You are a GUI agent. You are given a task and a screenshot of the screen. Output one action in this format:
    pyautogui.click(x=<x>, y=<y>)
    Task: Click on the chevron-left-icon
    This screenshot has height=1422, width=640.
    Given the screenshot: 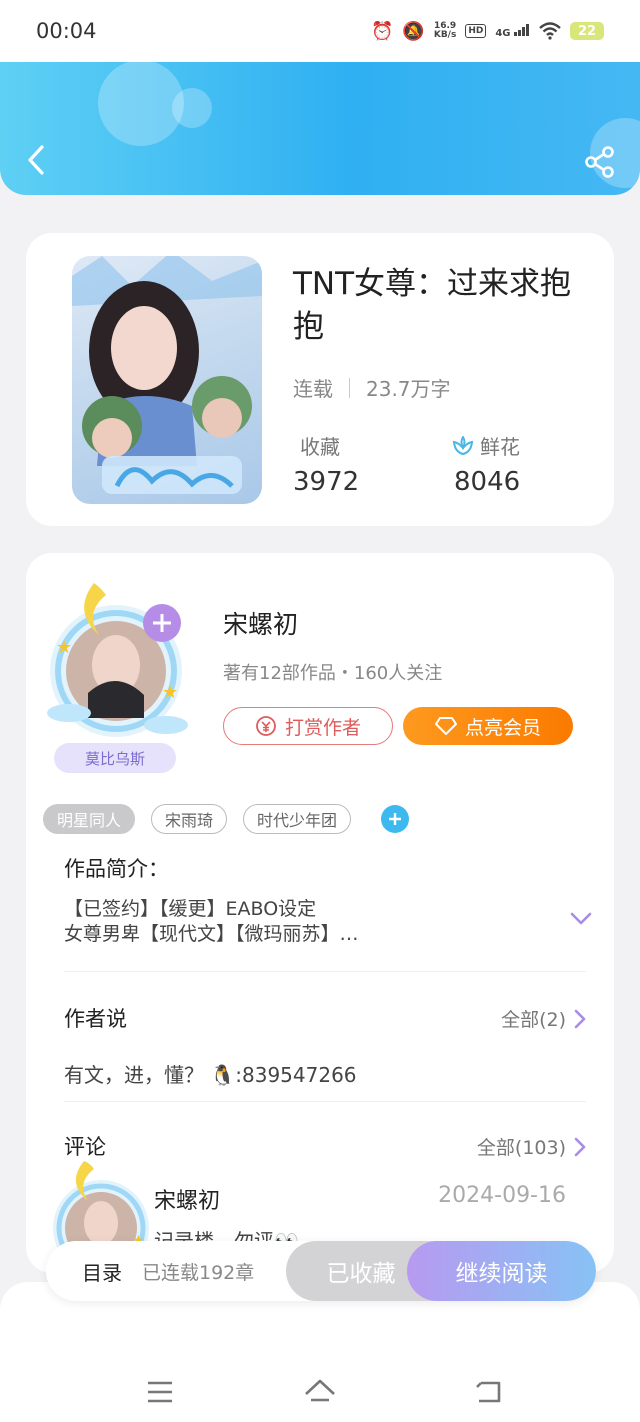 What is the action you would take?
    pyautogui.click(x=36, y=160)
    